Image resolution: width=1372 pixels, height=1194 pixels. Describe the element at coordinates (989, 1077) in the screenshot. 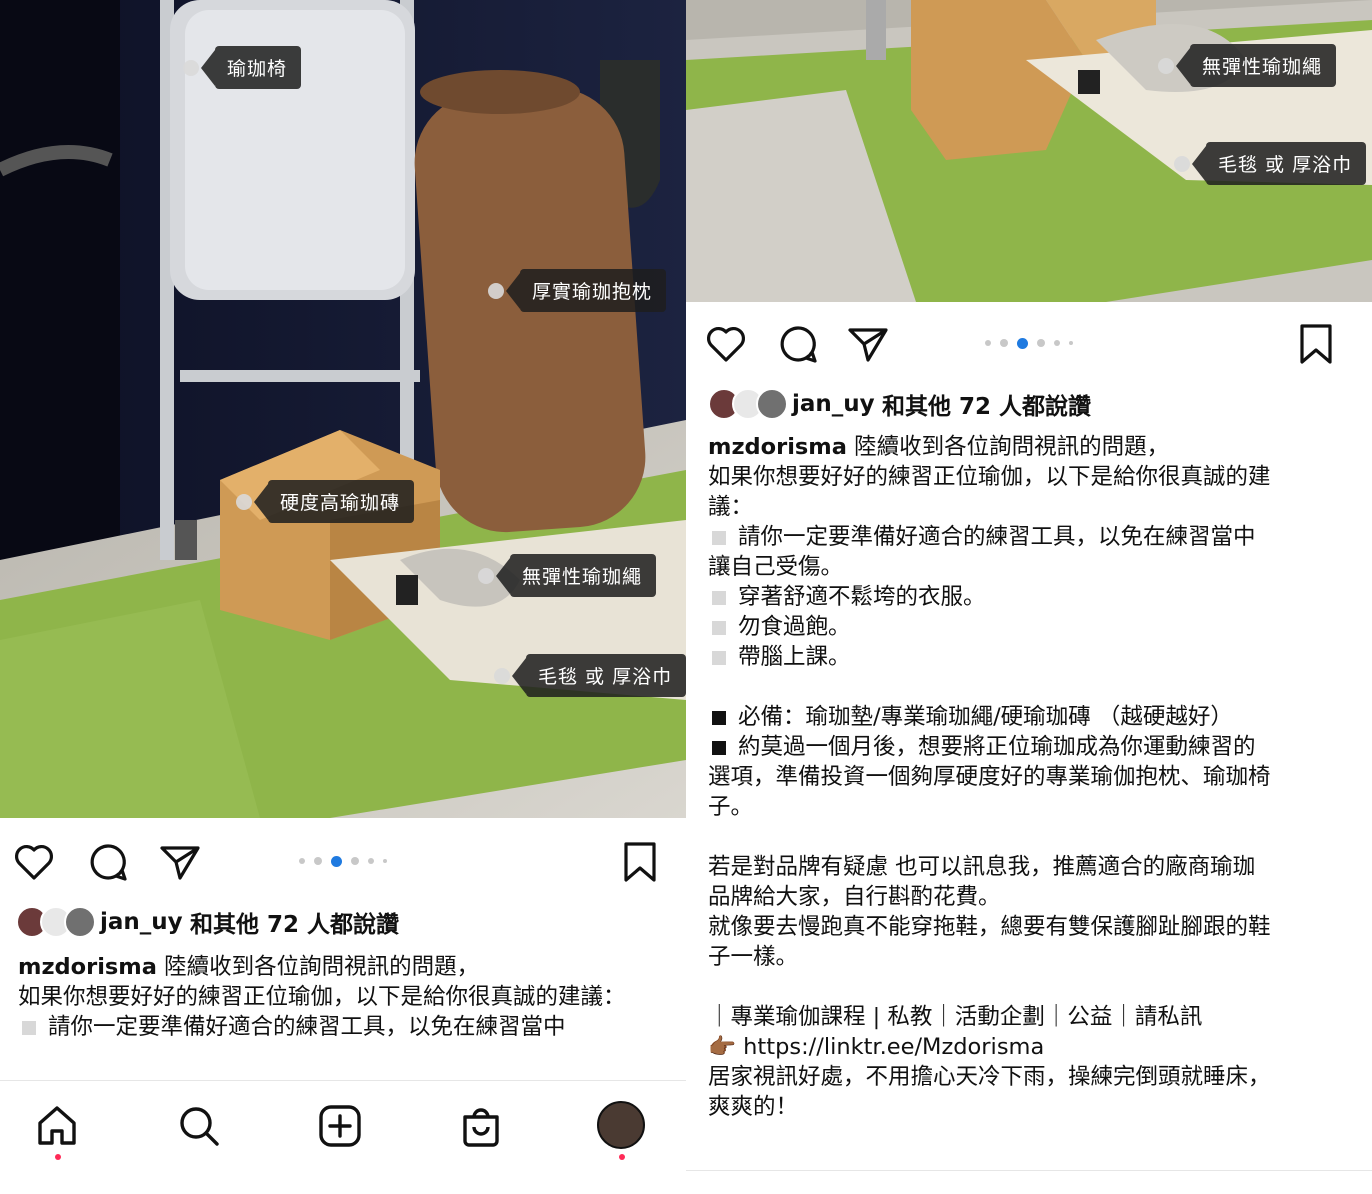

I see `caption-text: 居家視訊好處，不用擔心天冷下雨，操練完倒頭就睡床，` at that location.